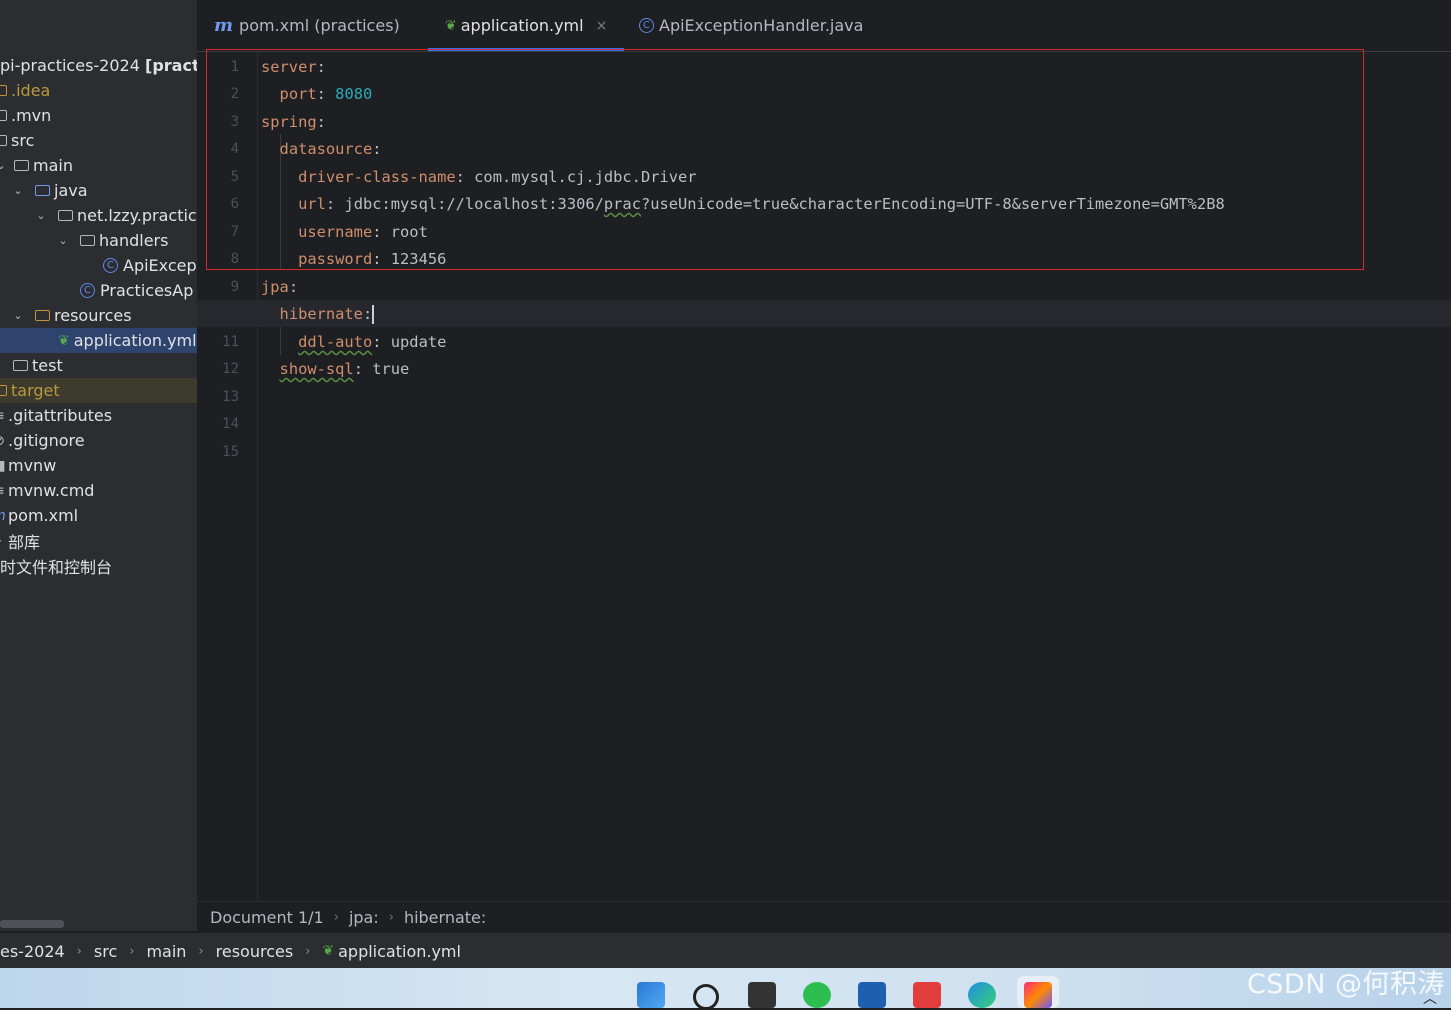 This screenshot has width=1451, height=1010. What do you see at coordinates (98, 240) in the screenshot?
I see `tree-item-handlers: ⌄ handlers` at bounding box center [98, 240].